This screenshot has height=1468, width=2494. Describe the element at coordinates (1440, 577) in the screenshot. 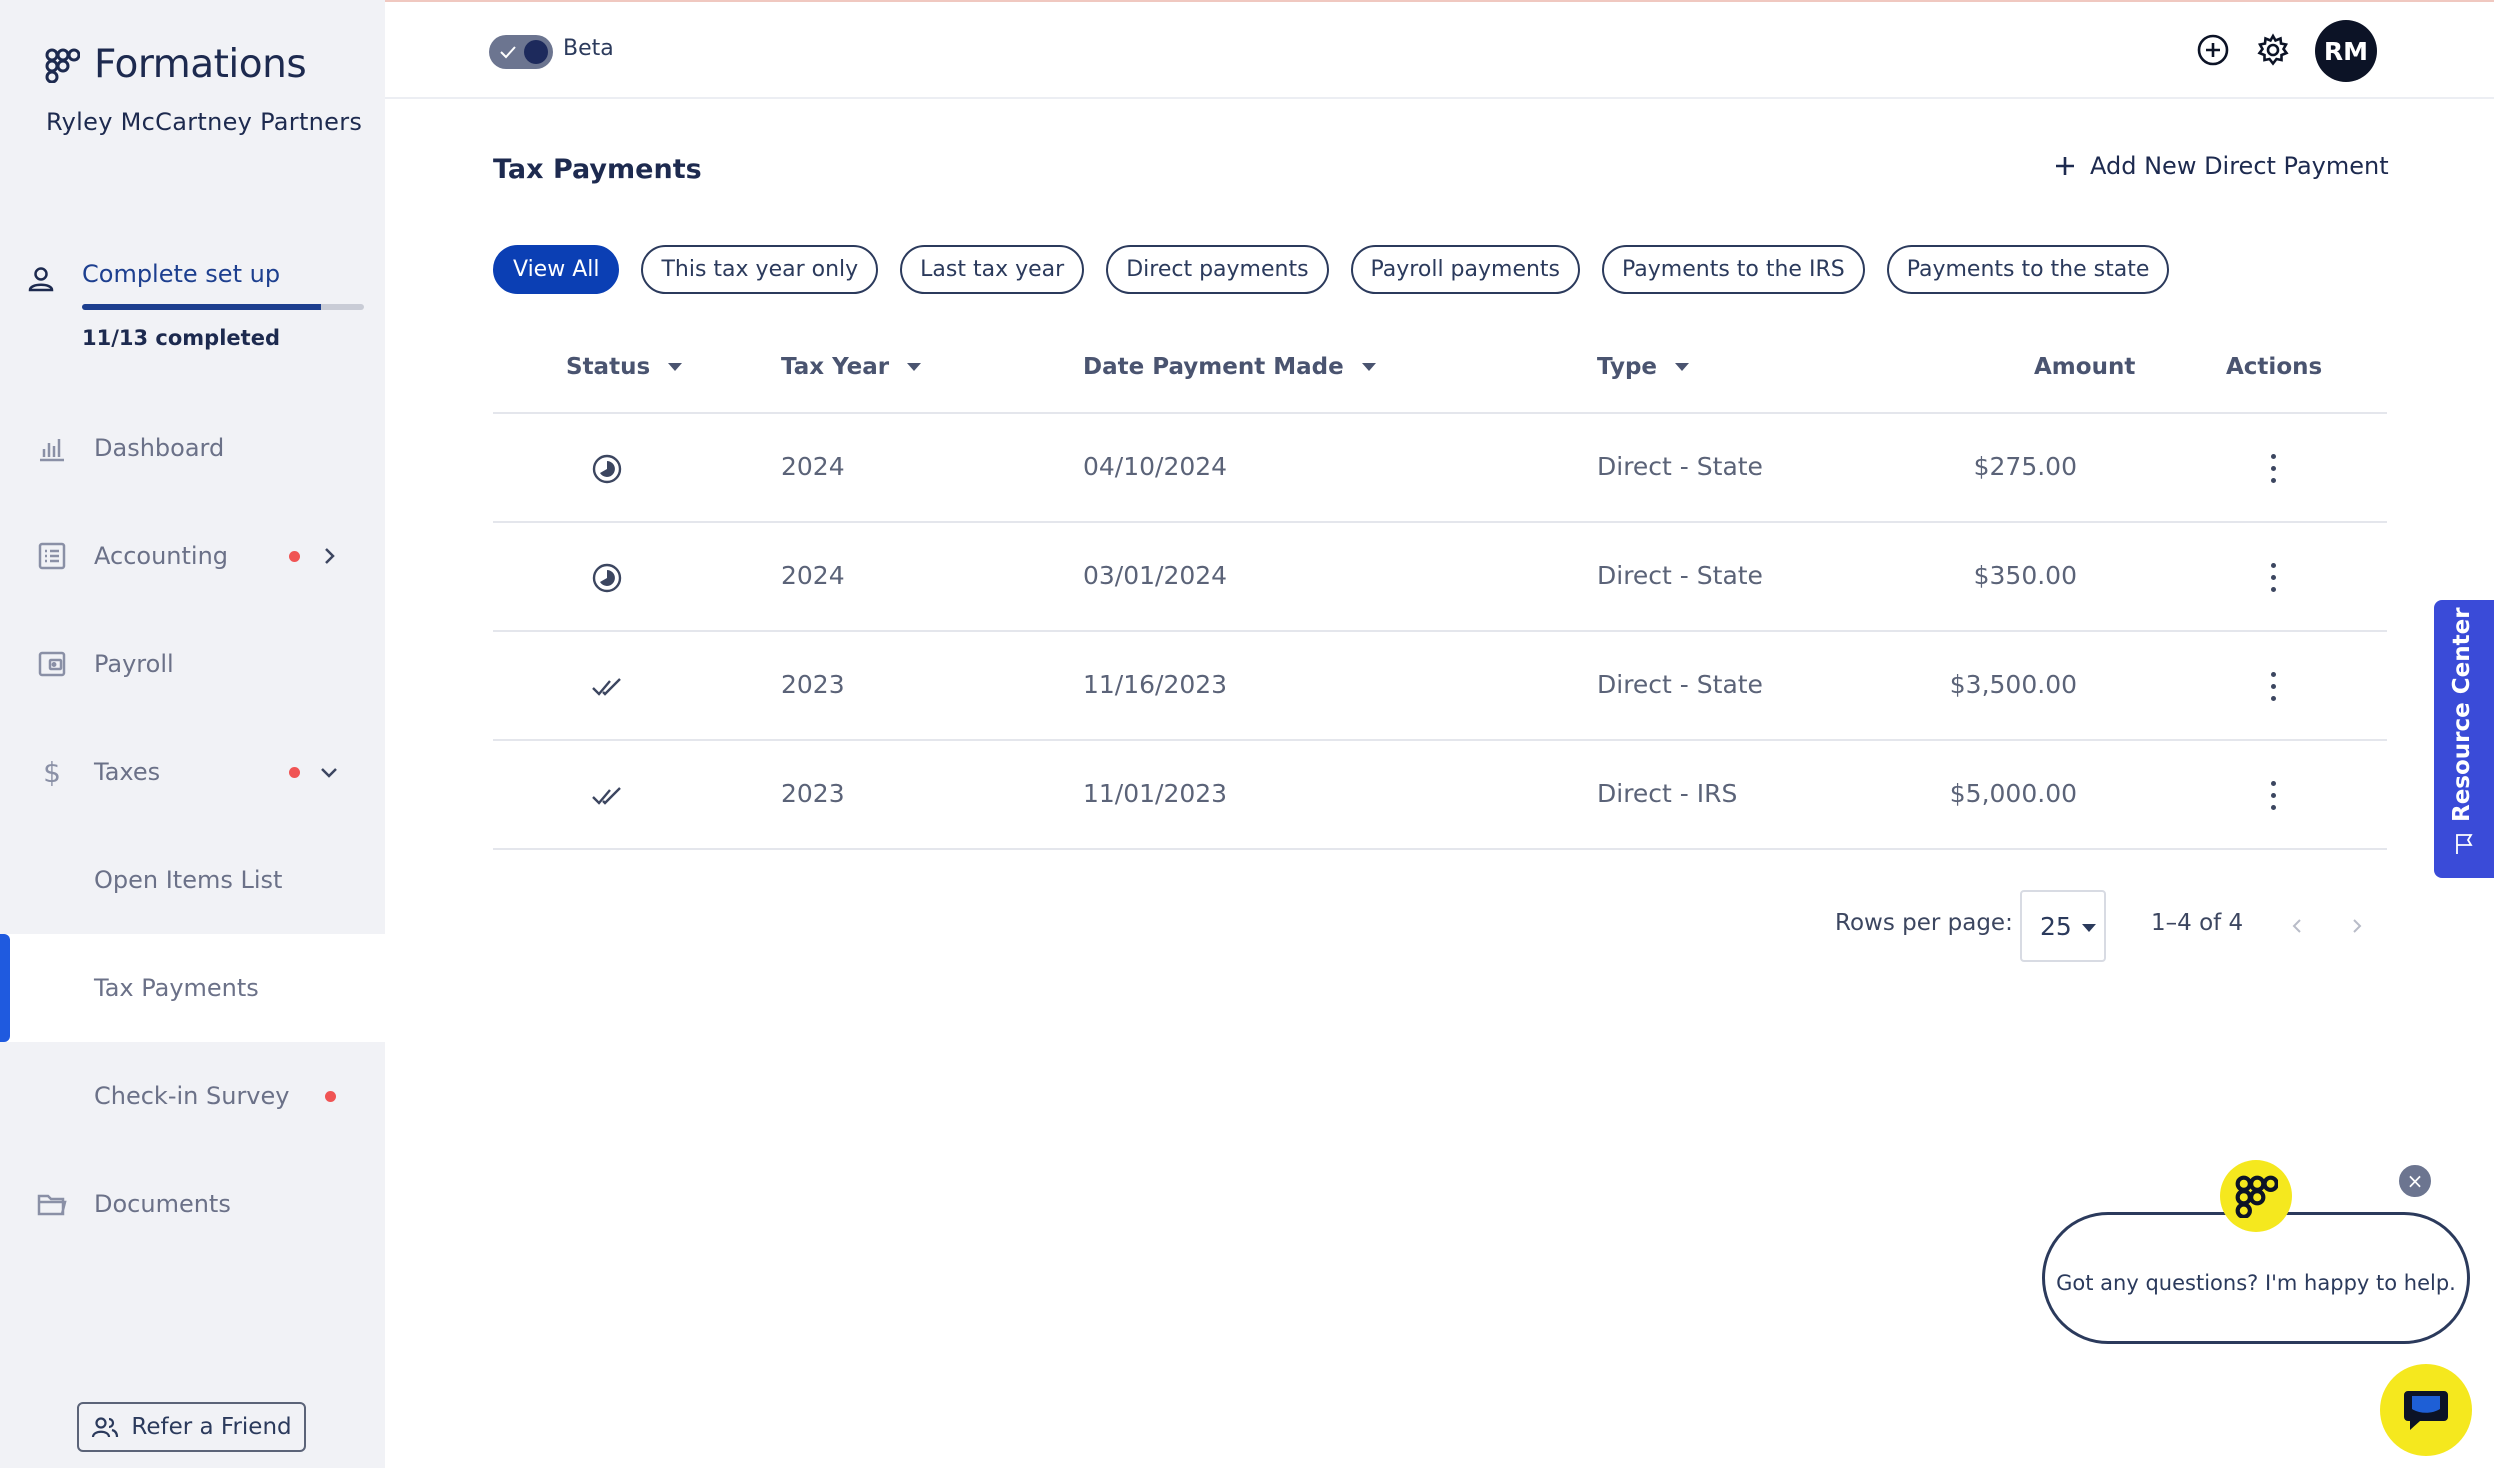

I see `table-row: 2024 03/01/2024 Direct - State $350.00` at that location.